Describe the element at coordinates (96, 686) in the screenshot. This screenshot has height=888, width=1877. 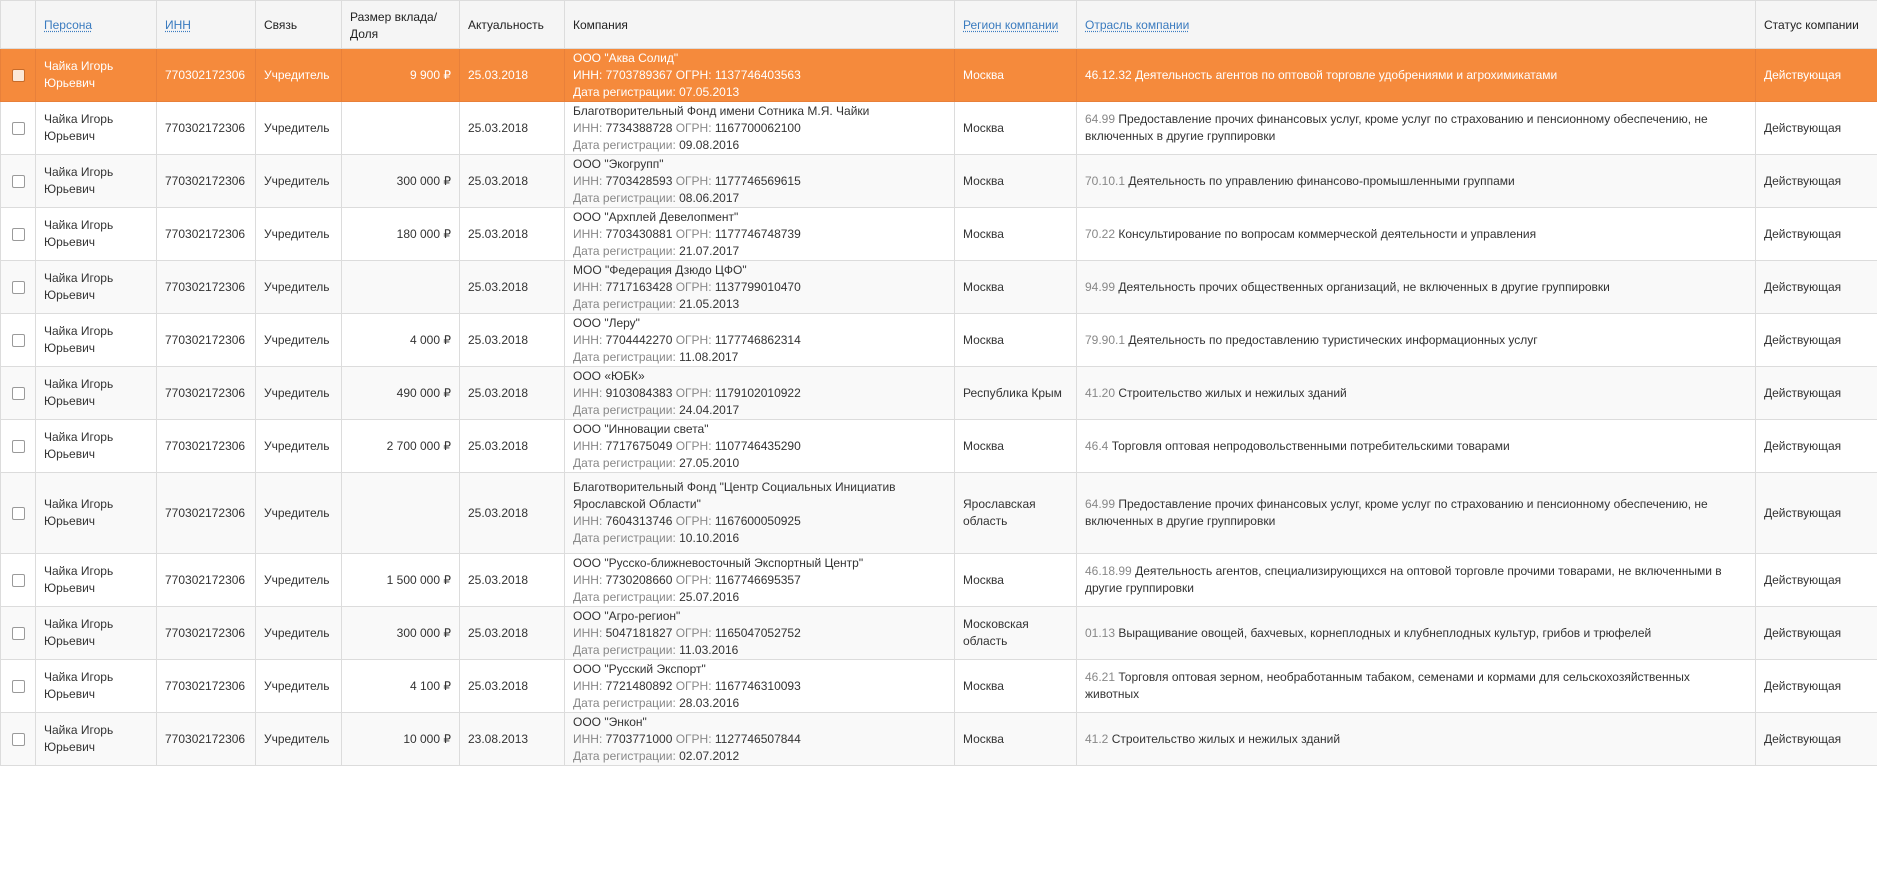
I see `person-cell: Чайка Игорь Юрьевич` at that location.